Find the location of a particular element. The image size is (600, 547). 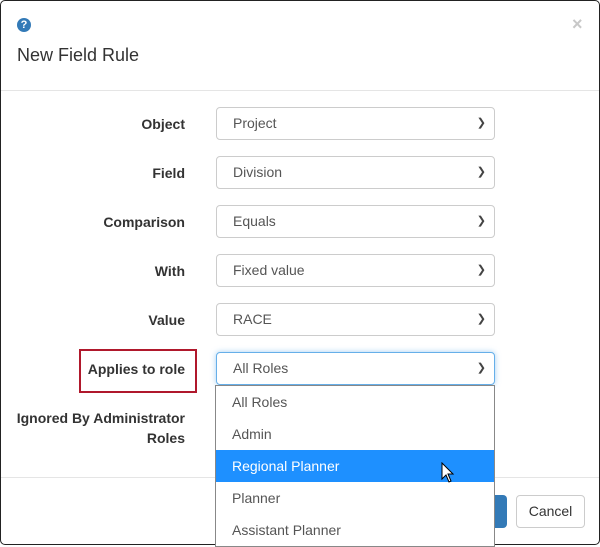

field-select: Division ❯ is located at coordinates (355, 172).